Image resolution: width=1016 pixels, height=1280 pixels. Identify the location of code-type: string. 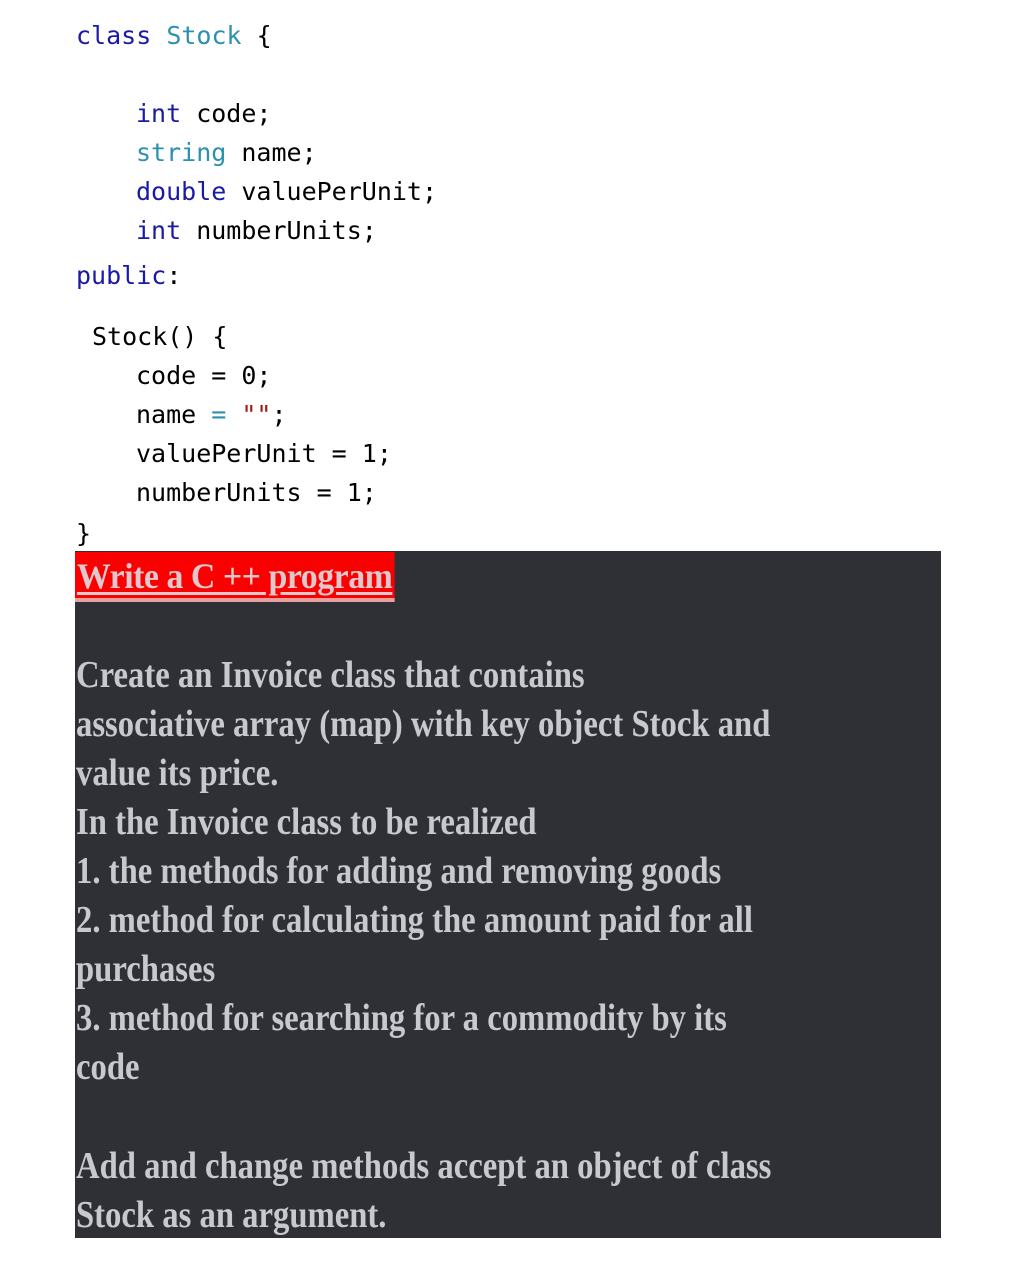
(181, 152).